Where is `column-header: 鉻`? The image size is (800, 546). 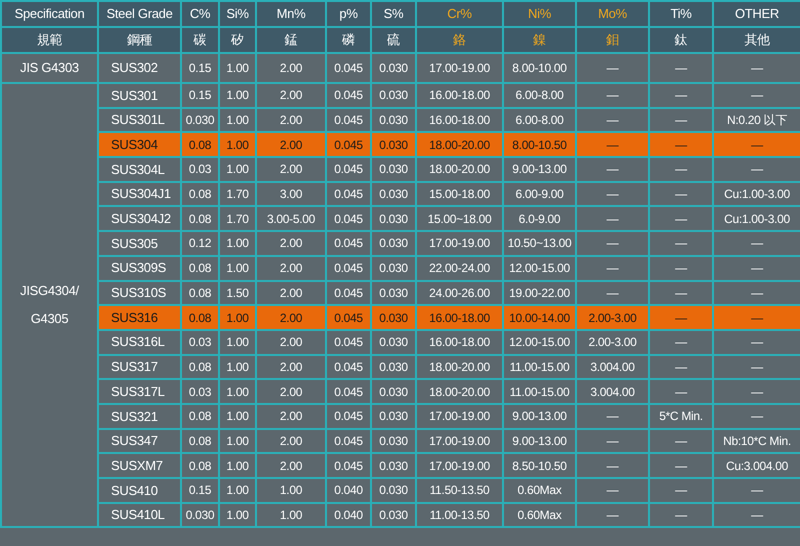
column-header: 鉻 is located at coordinates (459, 40).